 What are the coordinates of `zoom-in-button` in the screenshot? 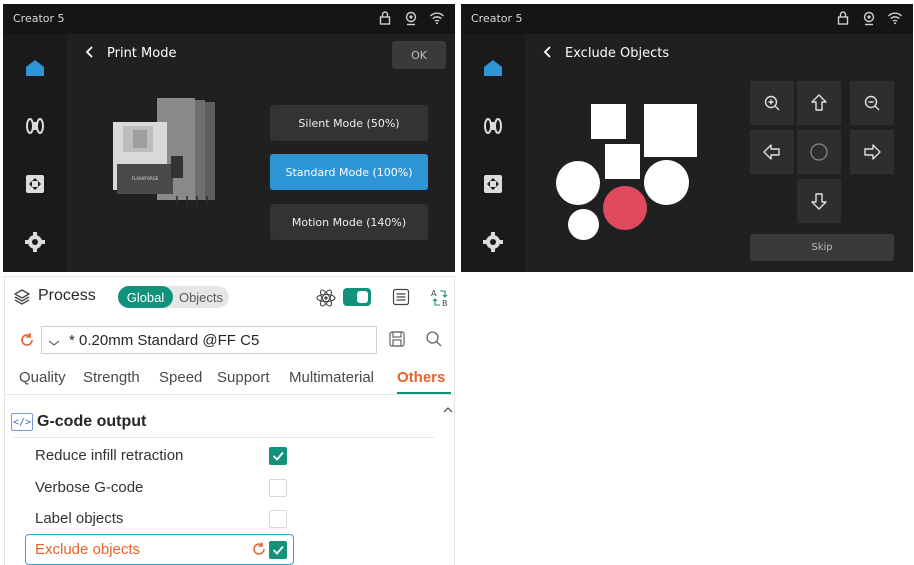 It's located at (772, 103).